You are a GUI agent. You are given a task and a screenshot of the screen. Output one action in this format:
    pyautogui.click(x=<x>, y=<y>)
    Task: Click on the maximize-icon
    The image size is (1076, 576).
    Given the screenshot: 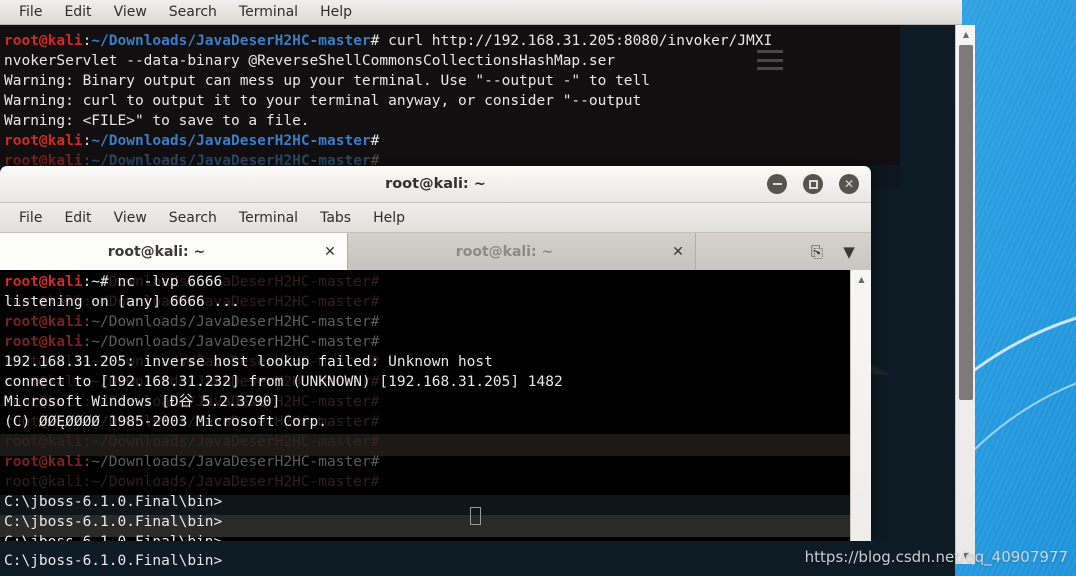 What is the action you would take?
    pyautogui.click(x=813, y=184)
    